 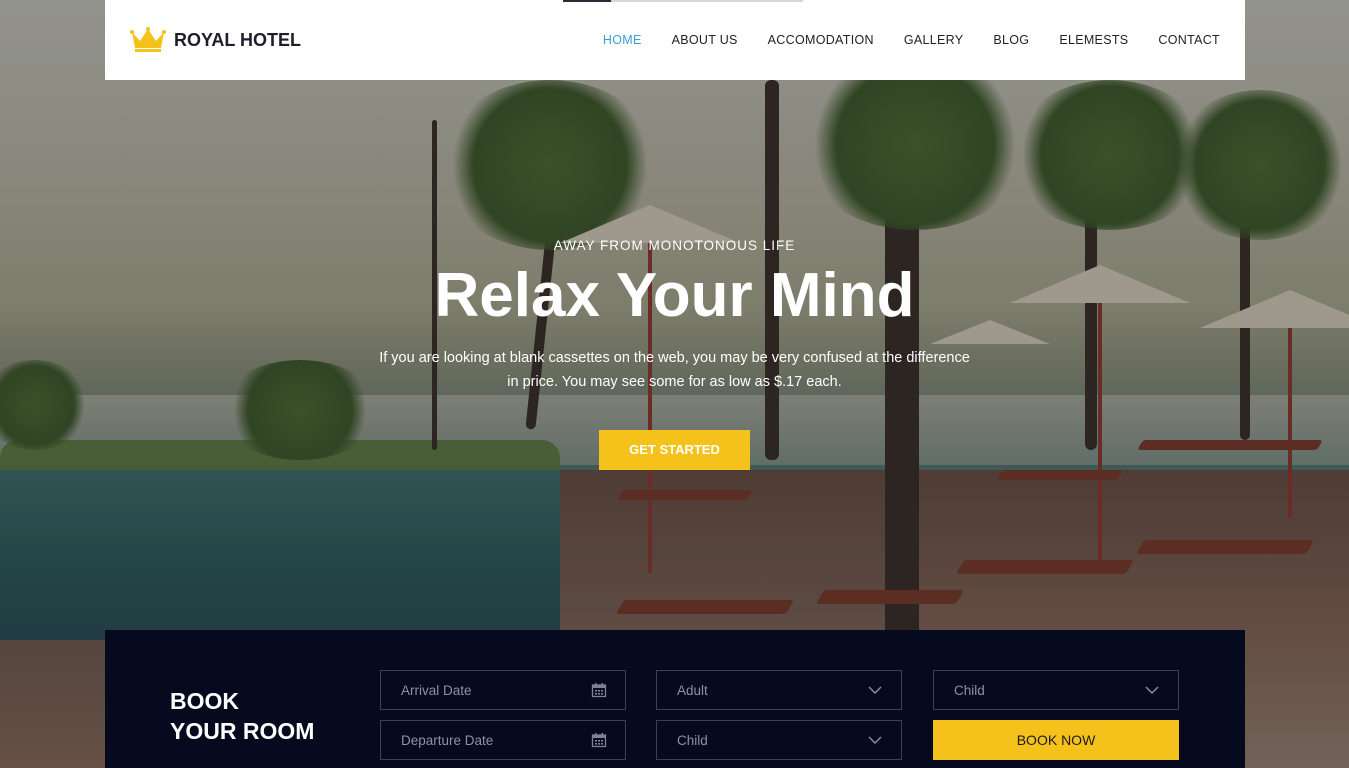 What do you see at coordinates (692, 690) in the screenshot?
I see `adult-select-value: Adult` at bounding box center [692, 690].